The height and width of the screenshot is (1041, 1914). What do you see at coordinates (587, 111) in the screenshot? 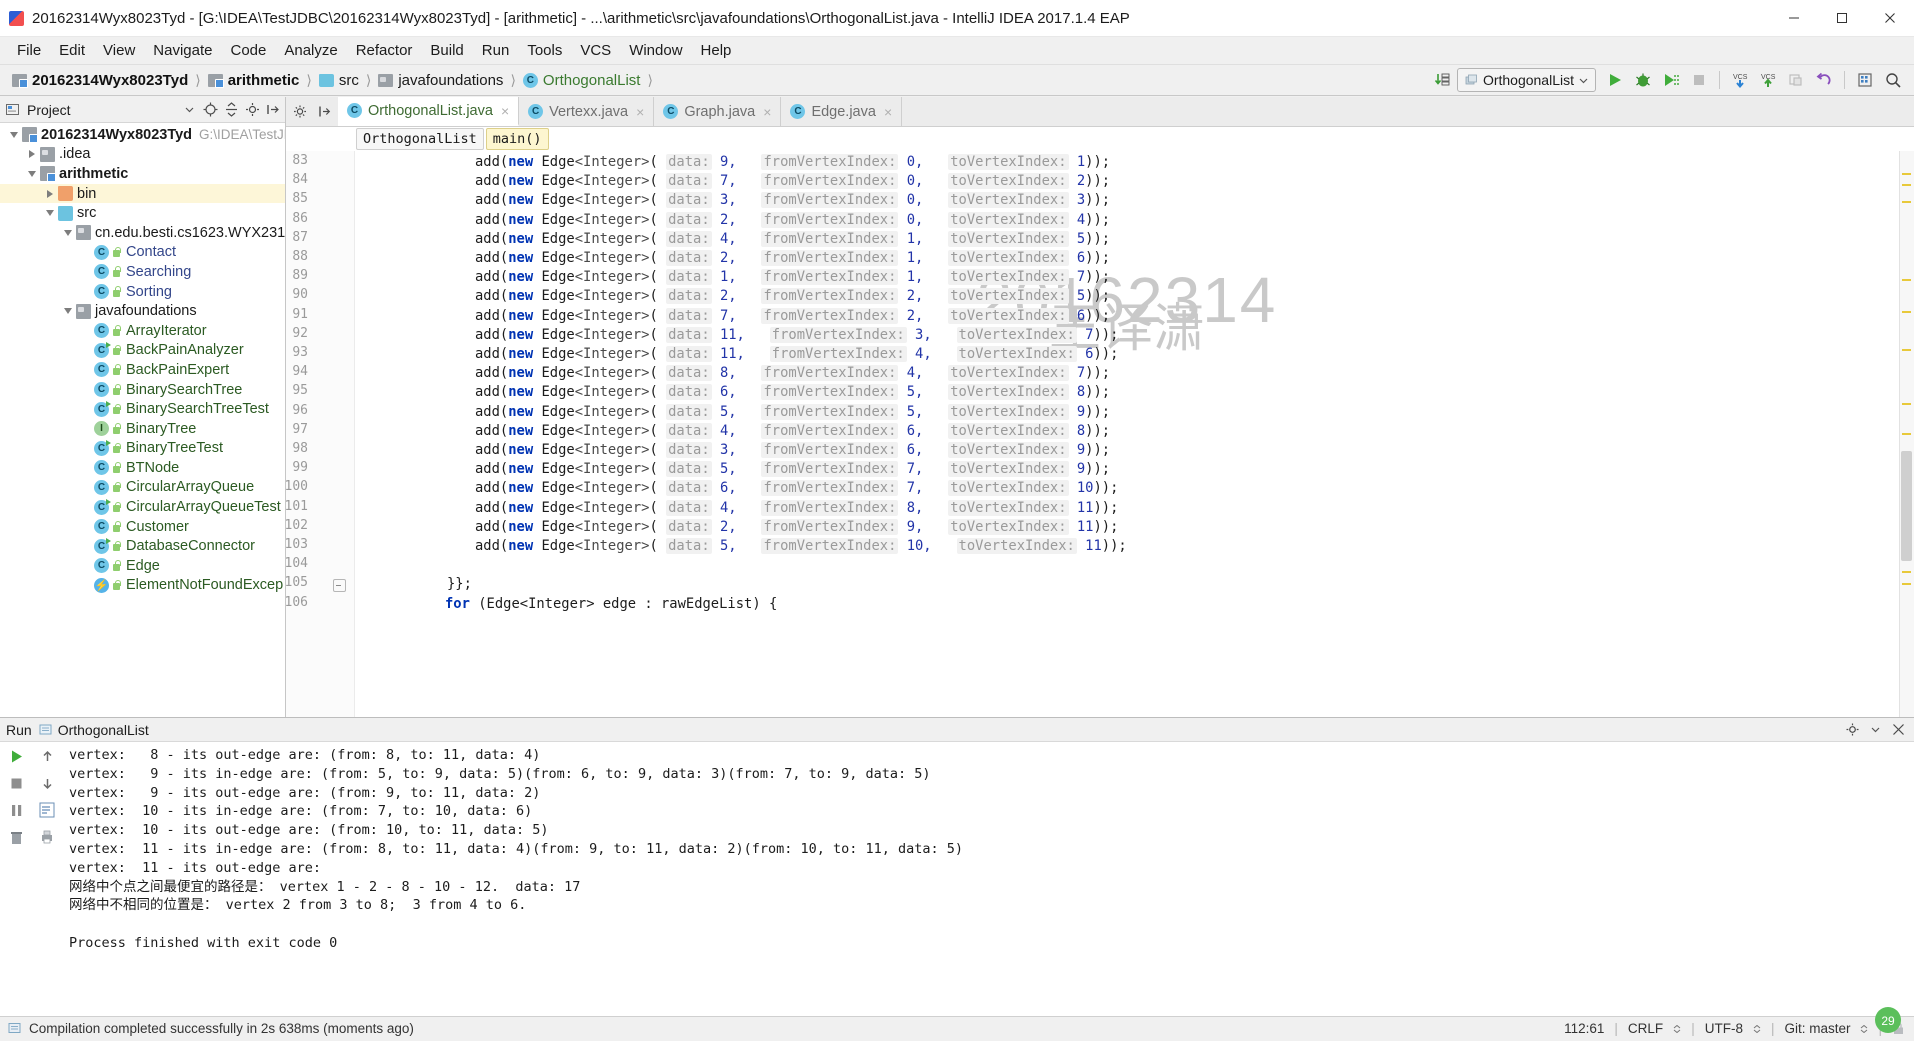
I see `tab-vertexx-java: C Vertexx.java ×` at bounding box center [587, 111].